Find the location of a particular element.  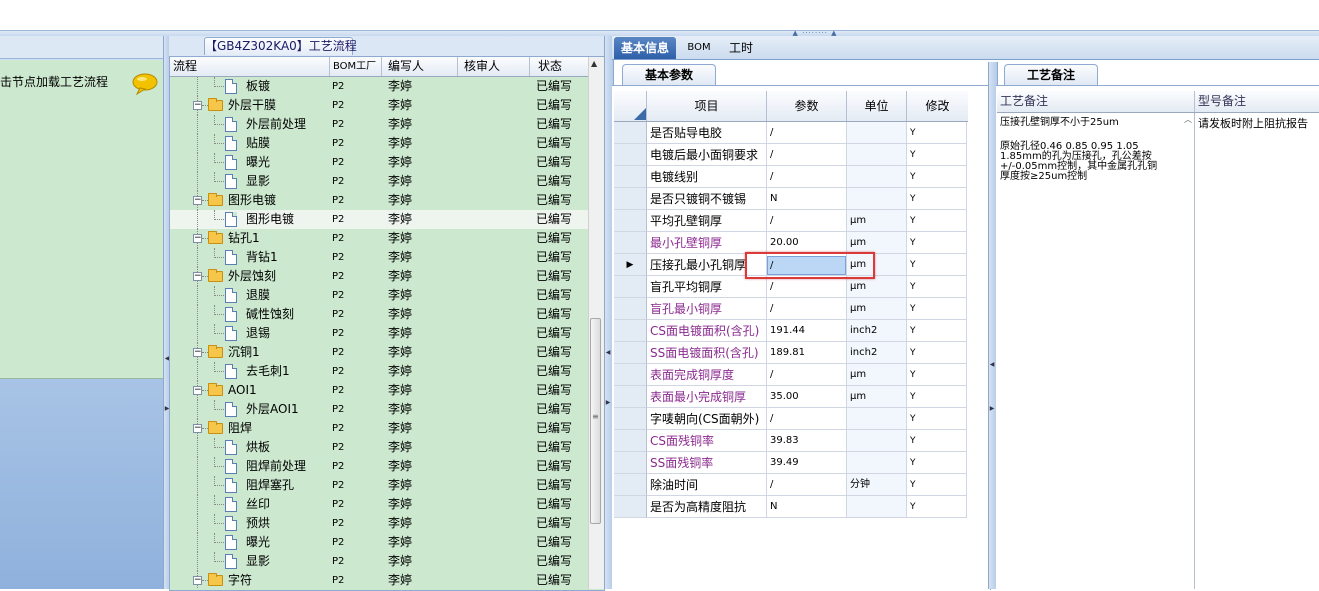

param-row: 字唛朝向(CS面朝外) / Y is located at coordinates (791, 419).